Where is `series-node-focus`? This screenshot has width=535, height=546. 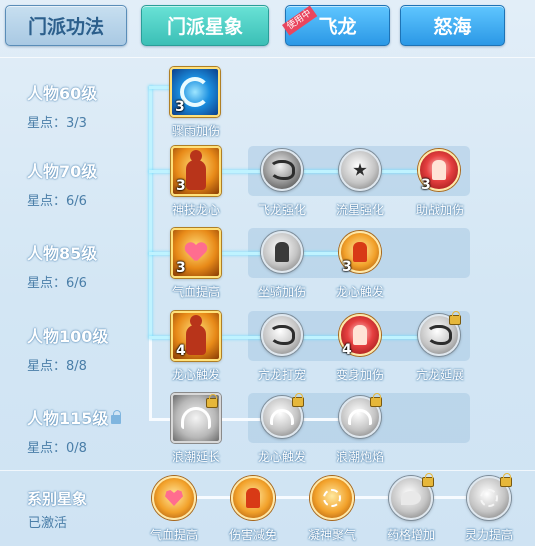 series-node-focus is located at coordinates (332, 498).